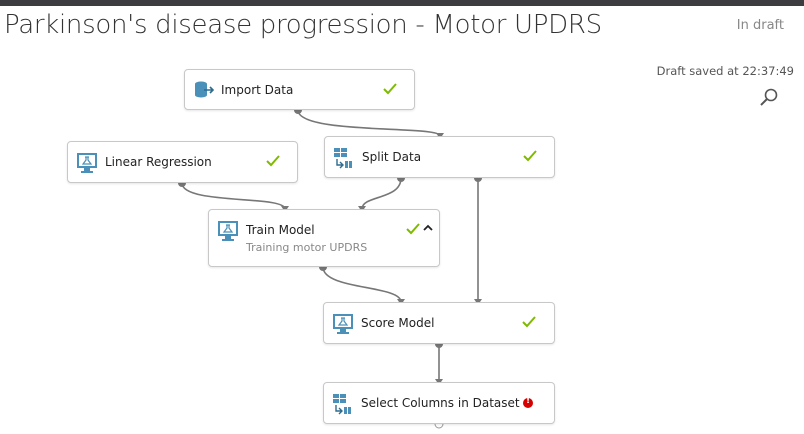 The width and height of the screenshot is (804, 434). What do you see at coordinates (158, 162) in the screenshot?
I see `module-label: Linear Regression` at bounding box center [158, 162].